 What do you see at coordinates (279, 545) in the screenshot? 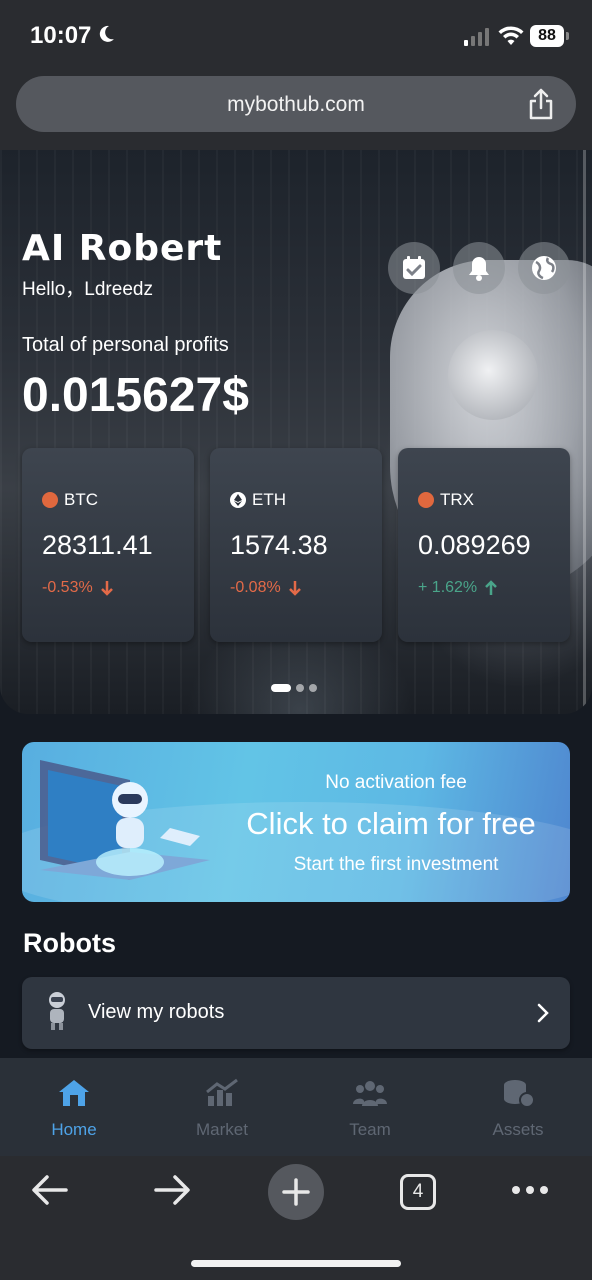
I see `coin-price: 1574.38` at bounding box center [279, 545].